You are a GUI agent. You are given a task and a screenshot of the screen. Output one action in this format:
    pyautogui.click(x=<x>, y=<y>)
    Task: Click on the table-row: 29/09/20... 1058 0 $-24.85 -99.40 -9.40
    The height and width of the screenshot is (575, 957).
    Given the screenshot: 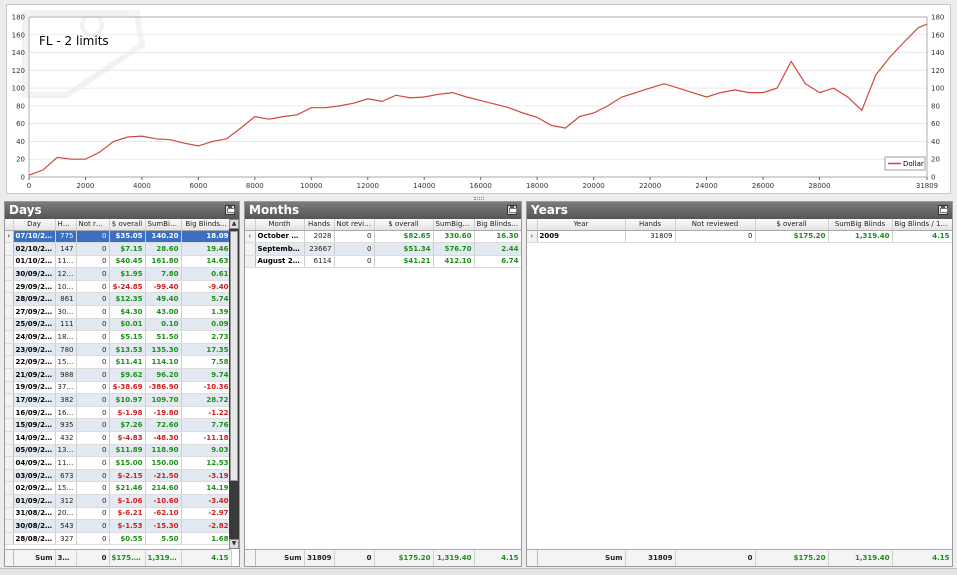 What is the action you would take?
    pyautogui.click(x=118, y=287)
    